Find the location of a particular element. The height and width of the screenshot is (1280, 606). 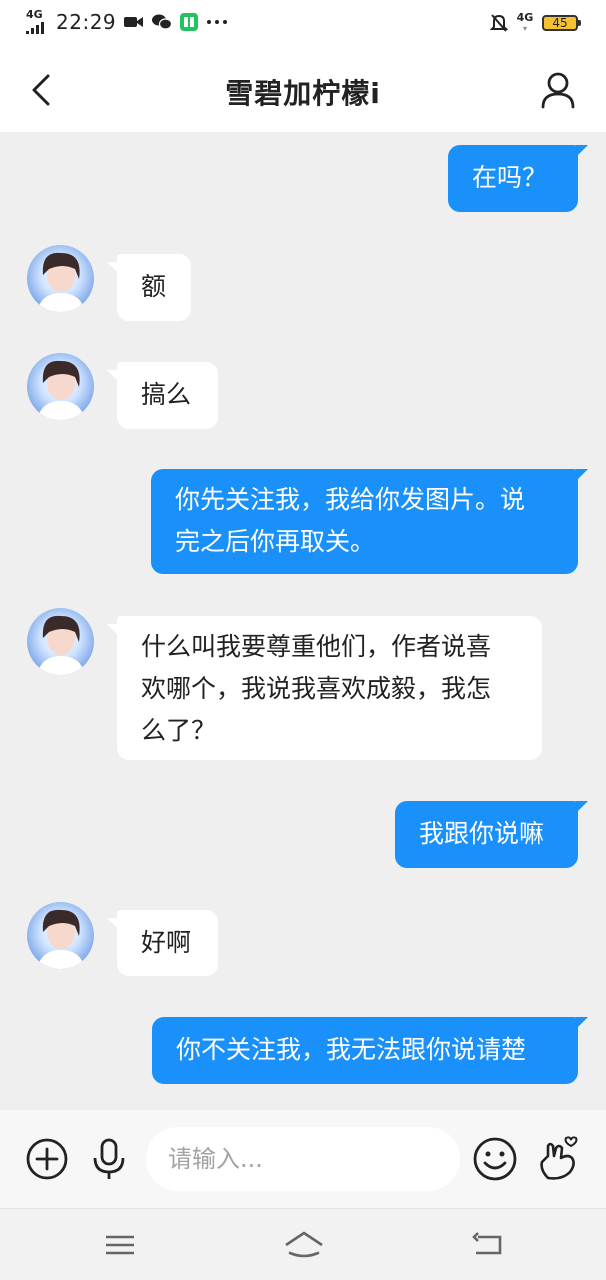

emoji-icon is located at coordinates (495, 1159).